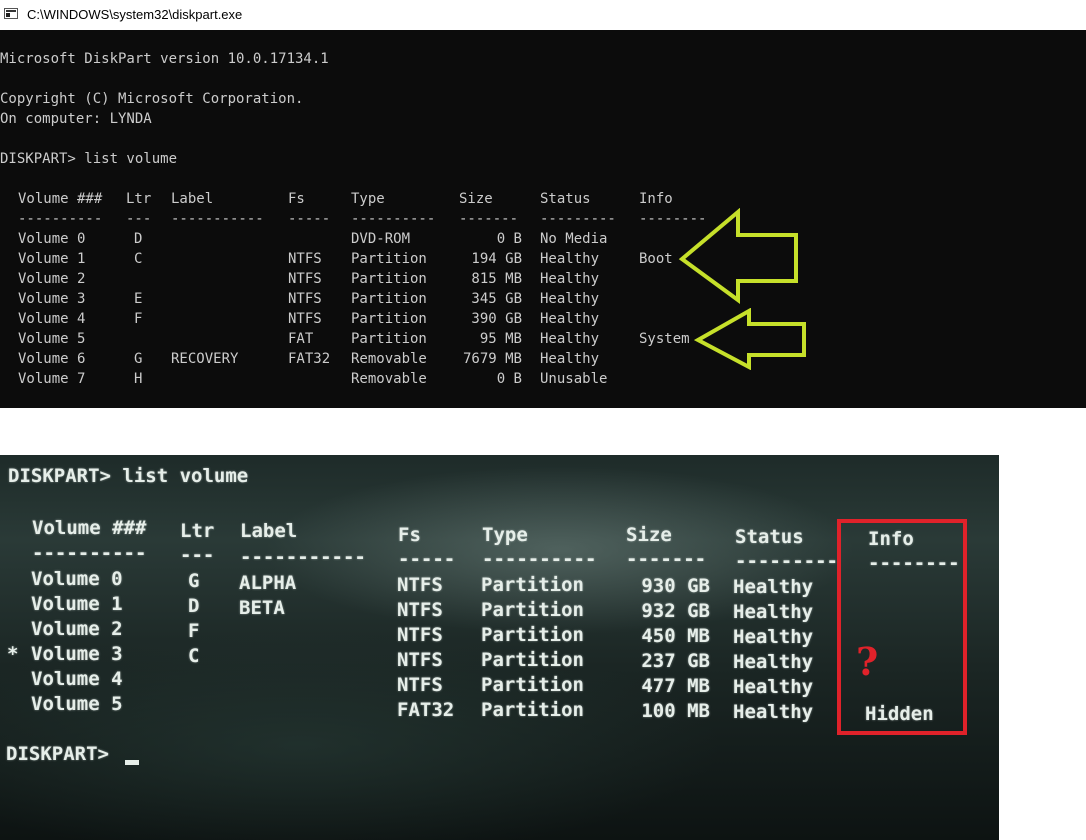 The height and width of the screenshot is (840, 1086). What do you see at coordinates (496, 299) in the screenshot?
I see `cell-size: 345 GB` at bounding box center [496, 299].